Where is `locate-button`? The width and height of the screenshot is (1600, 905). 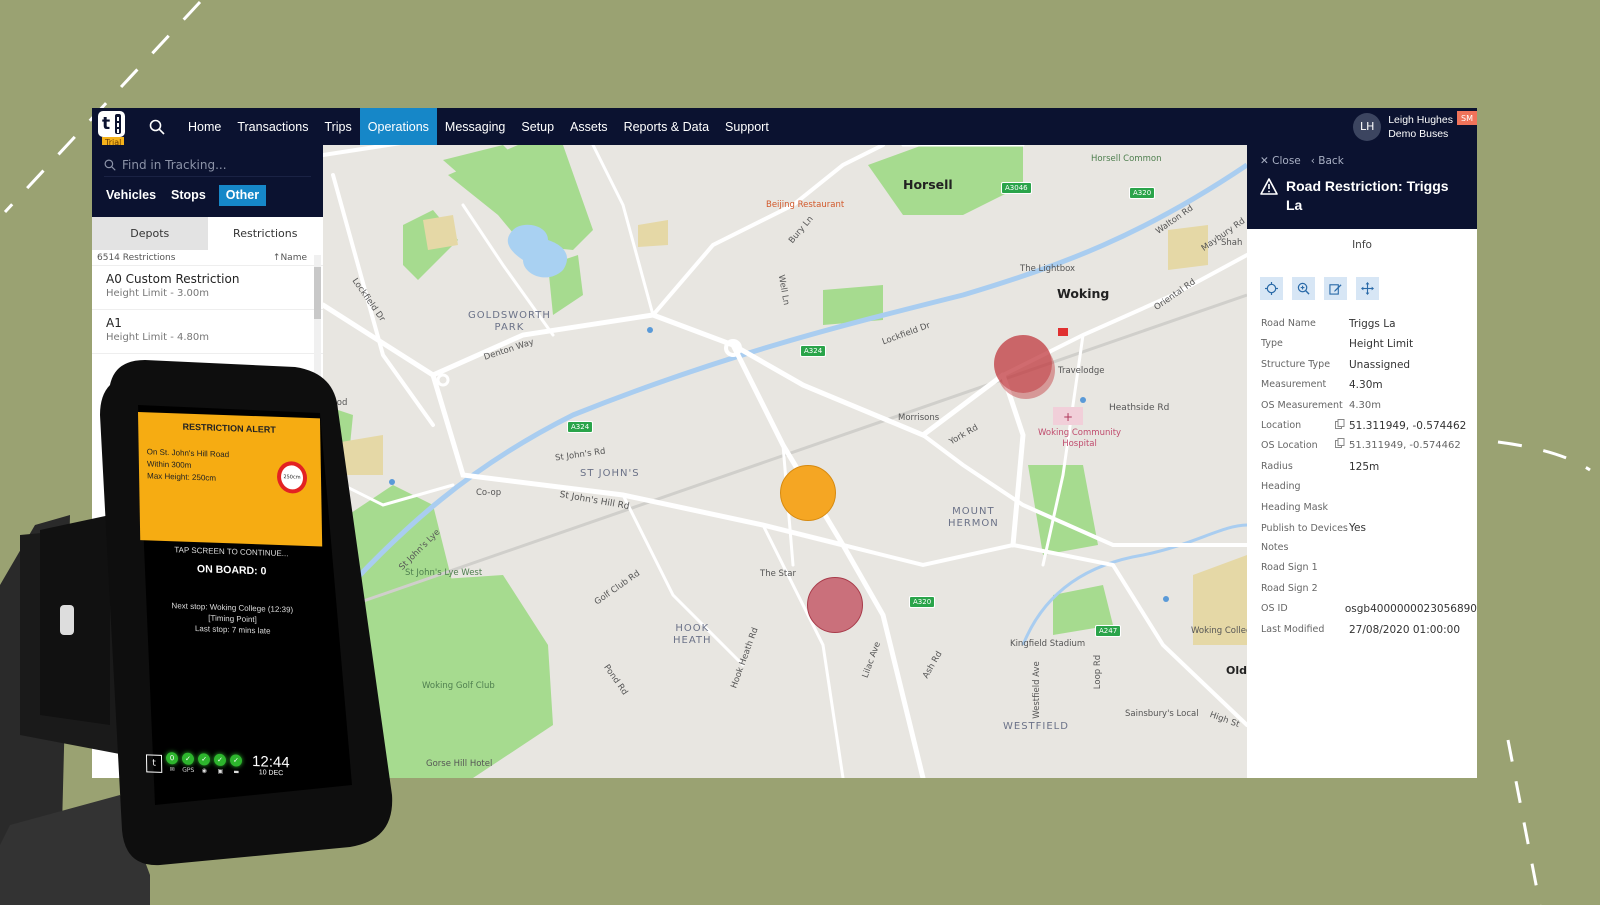 locate-button is located at coordinates (1271, 288).